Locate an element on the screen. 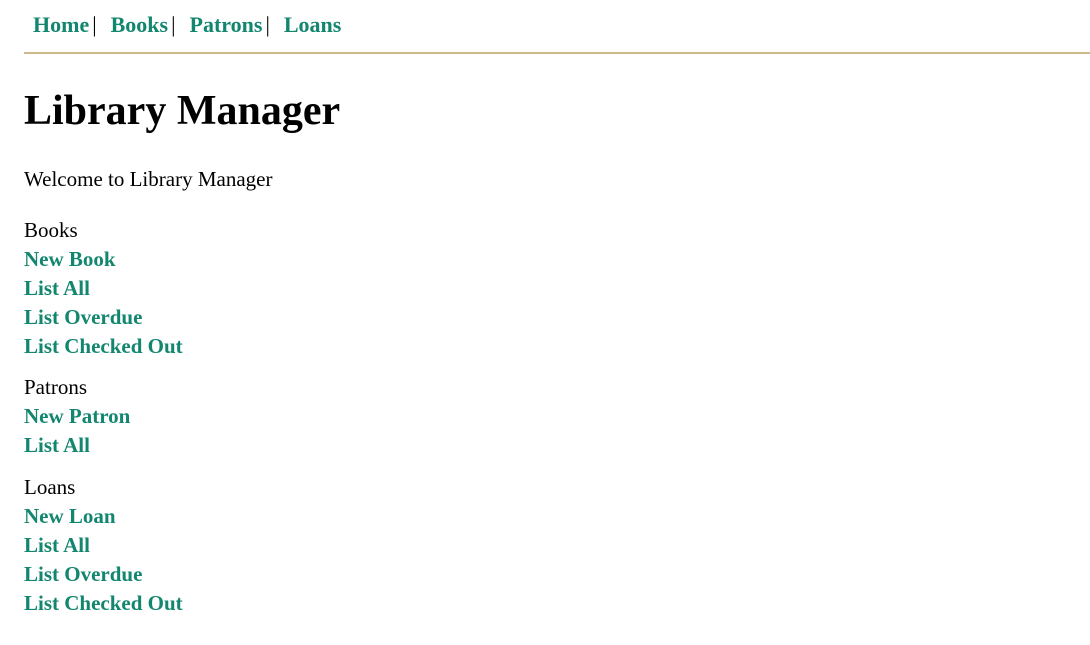  list-checked-out-loans-link: List Checked Out is located at coordinates (103, 603).